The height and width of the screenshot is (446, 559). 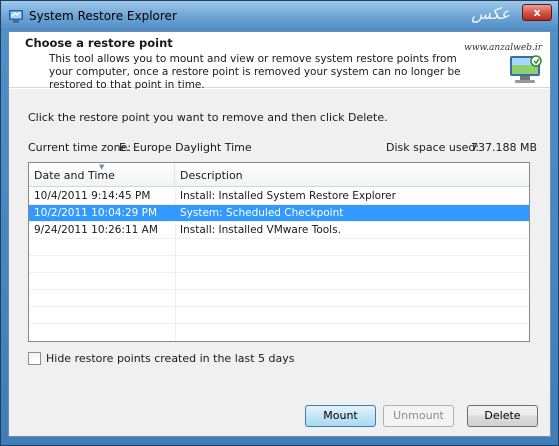 What do you see at coordinates (260, 230) in the screenshot?
I see `row-description: Install: Installed VMware Tools.` at bounding box center [260, 230].